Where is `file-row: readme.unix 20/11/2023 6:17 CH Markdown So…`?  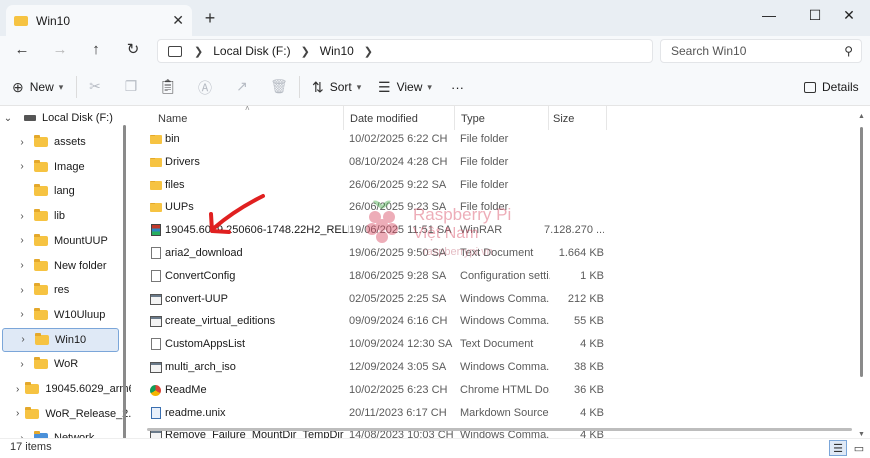
file-row: readme.unix 20/11/2023 6:17 CH Markdown So… is located at coordinates (497, 413).